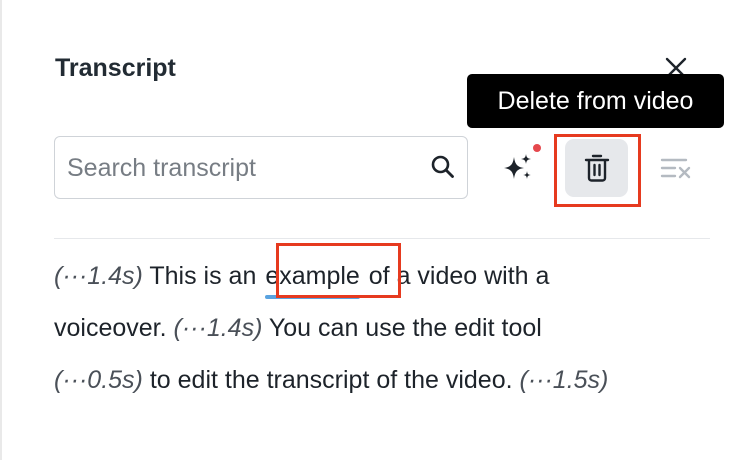 The image size is (750, 460). What do you see at coordinates (597, 170) in the screenshot?
I see `delete-button-highlight` at bounding box center [597, 170].